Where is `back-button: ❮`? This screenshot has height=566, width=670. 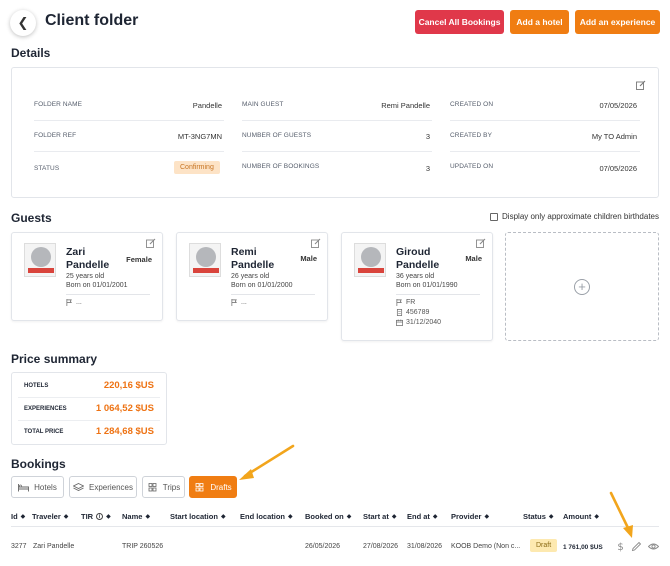 back-button: ❮ is located at coordinates (23, 23).